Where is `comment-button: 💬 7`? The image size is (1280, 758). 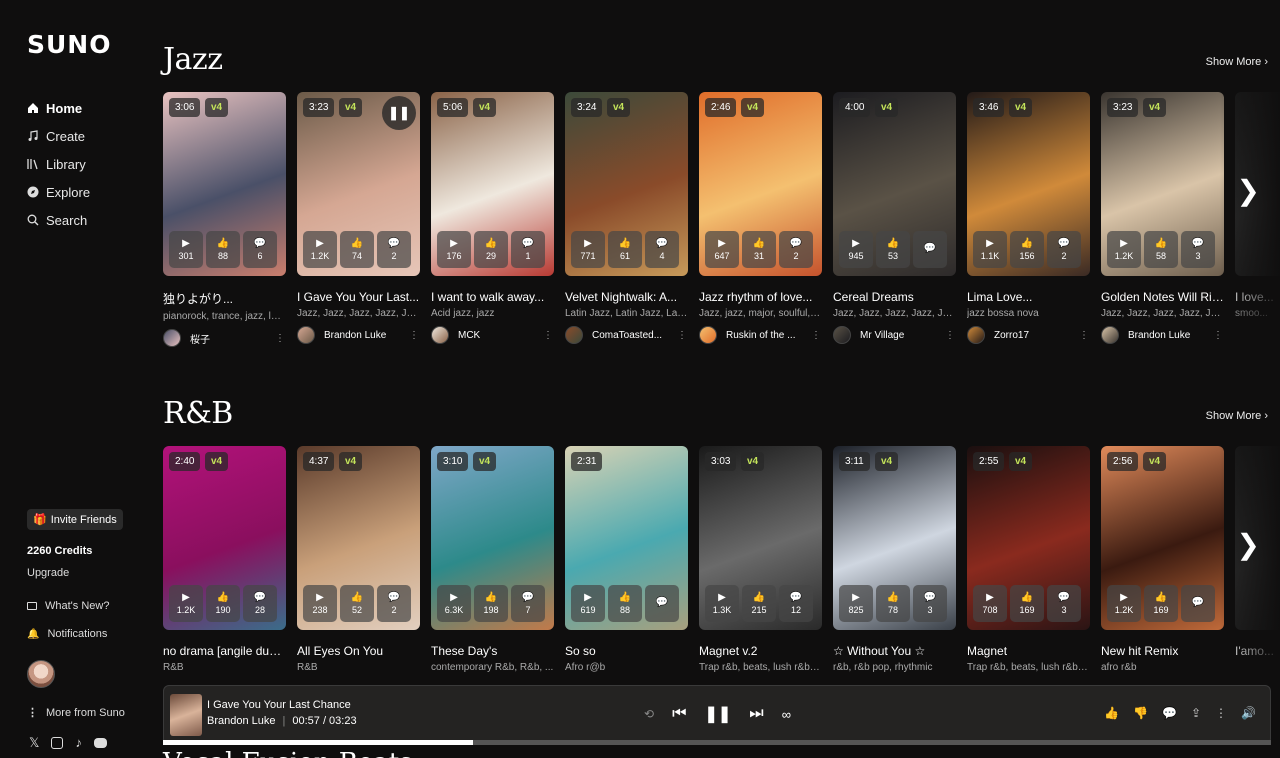 comment-button: 💬 7 is located at coordinates (528, 603).